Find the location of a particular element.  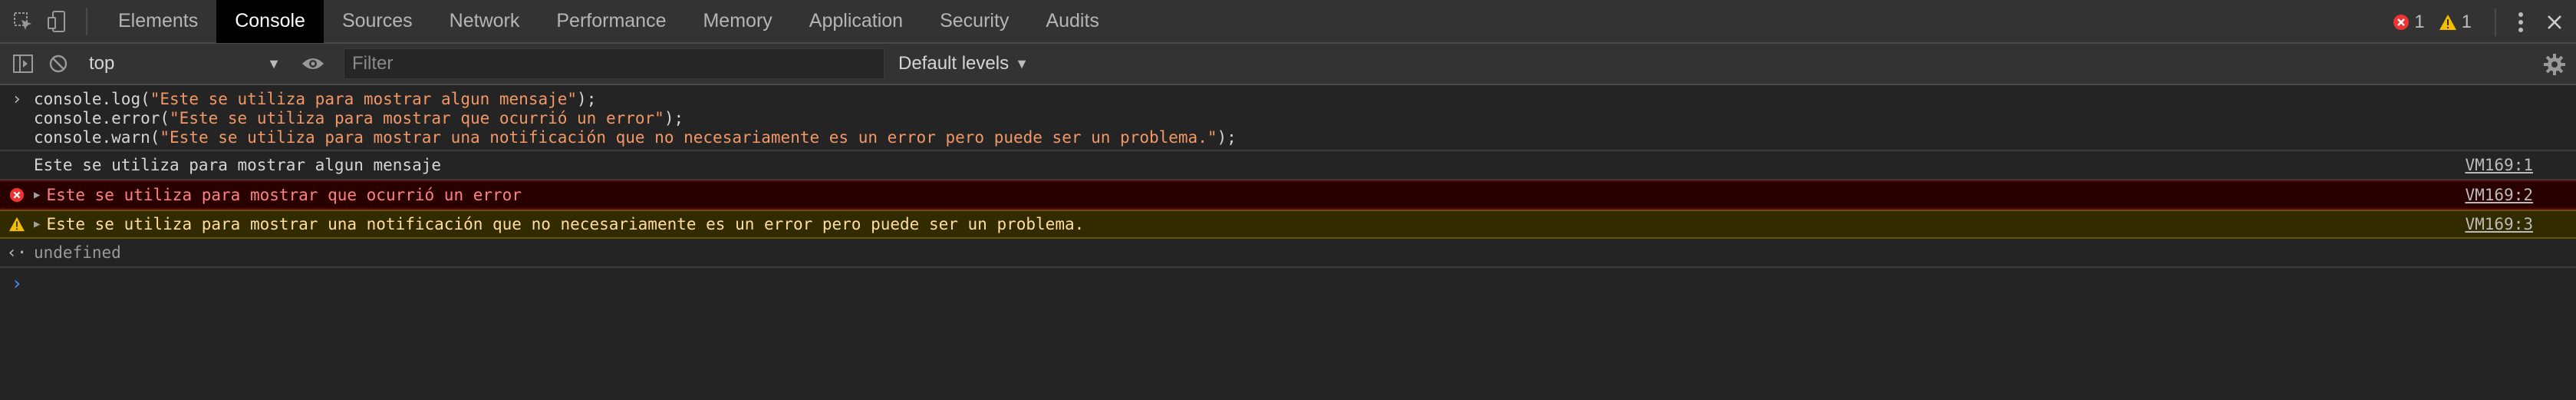

context-value: top is located at coordinates (102, 63).